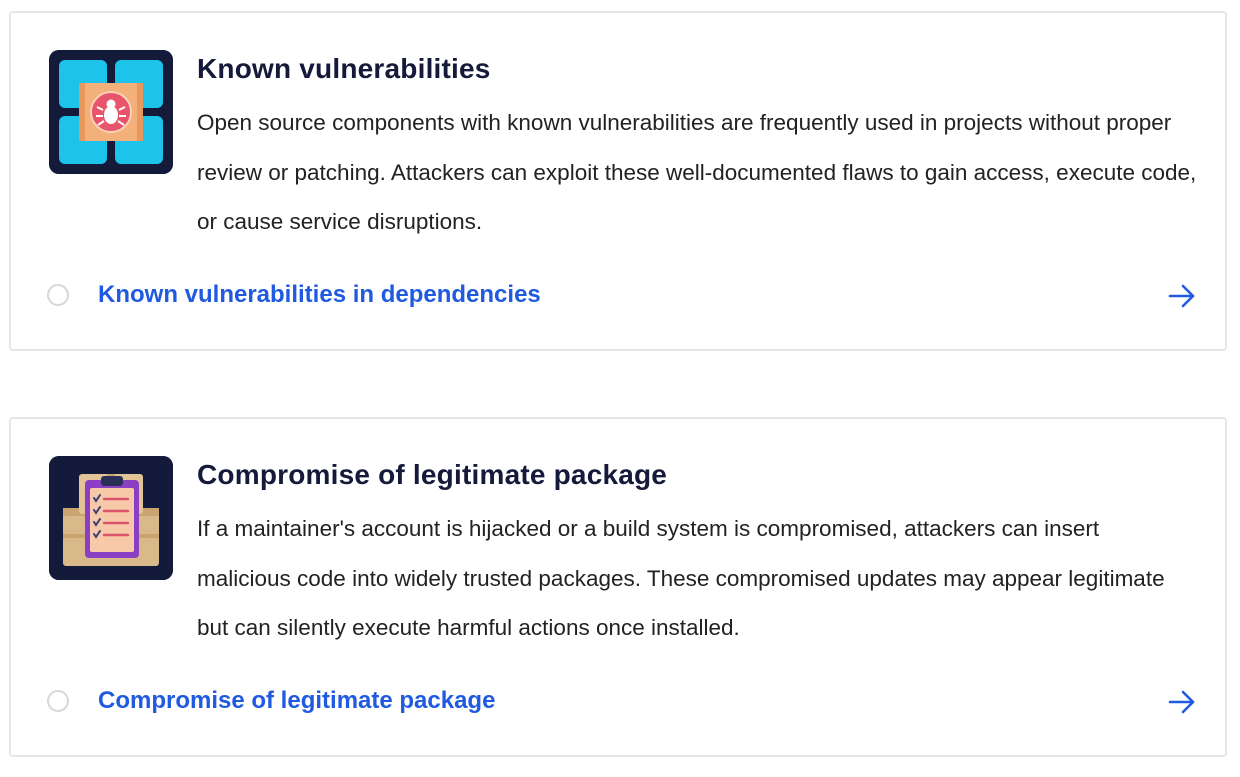 The image size is (1240, 777). I want to click on card-title: Known vulnerabilities, so click(344, 68).